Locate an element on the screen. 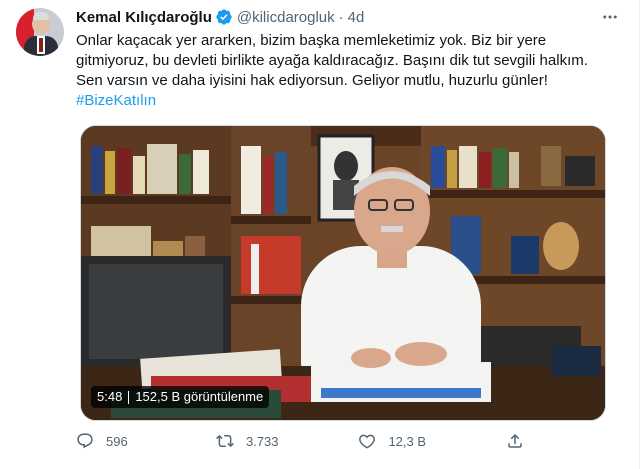 The image size is (640, 469). retweet-button: 3.733 is located at coordinates (247, 441).